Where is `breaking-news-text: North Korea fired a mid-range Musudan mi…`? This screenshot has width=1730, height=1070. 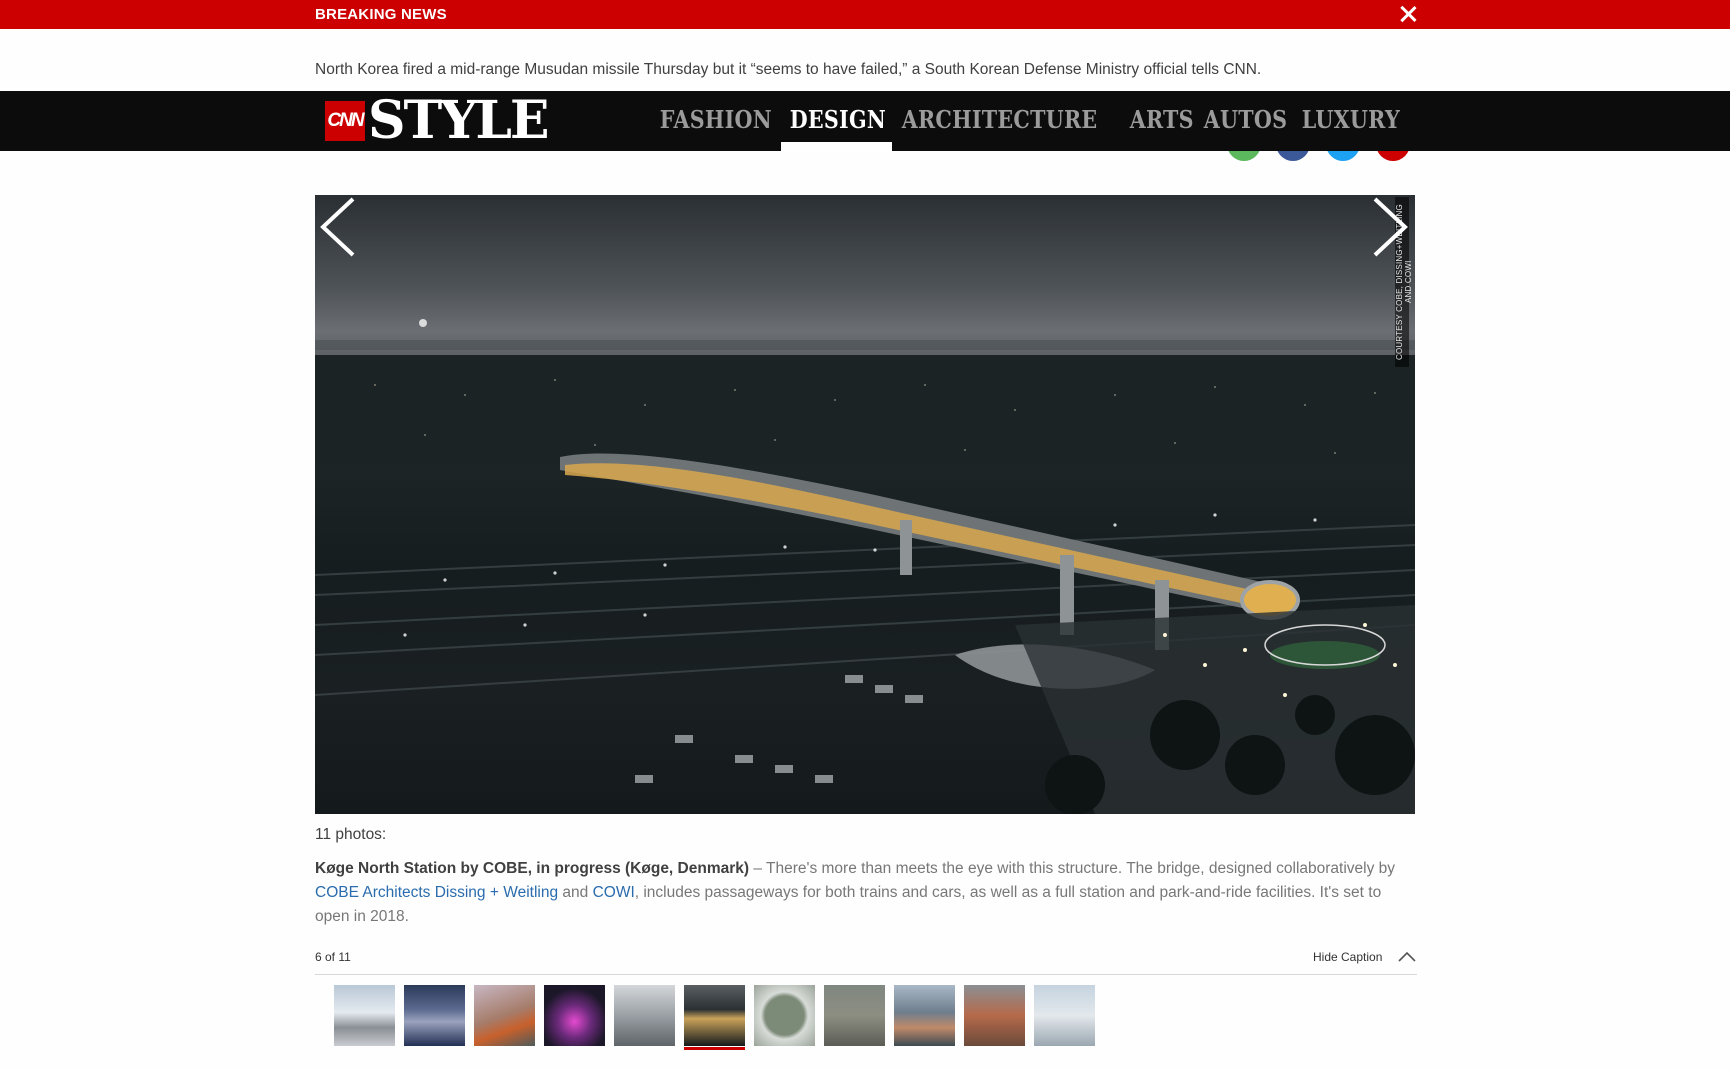 breaking-news-text: North Korea fired a mid-range Musudan mi… is located at coordinates (788, 70).